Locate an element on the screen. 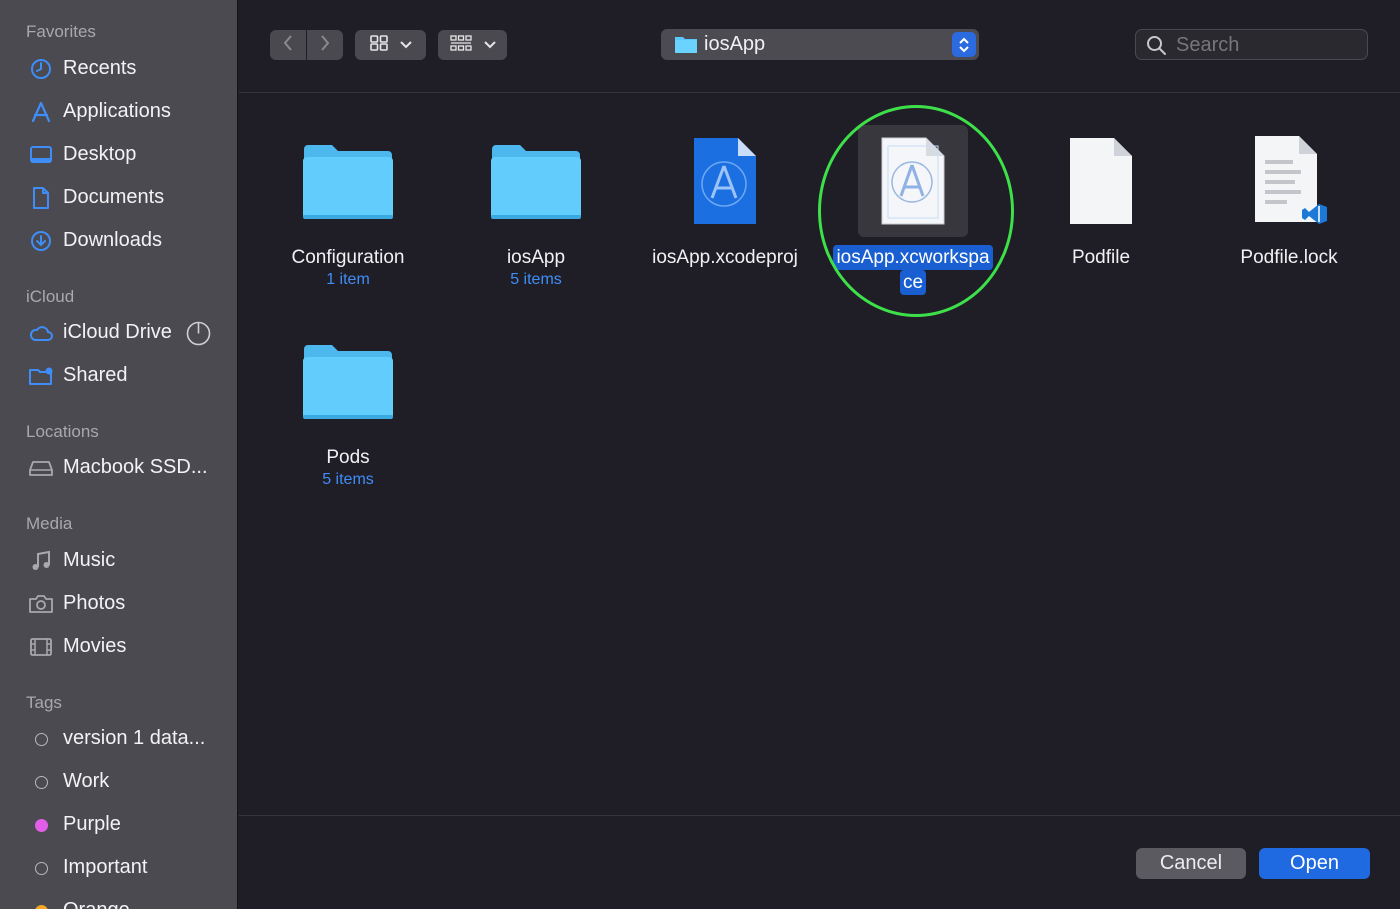 This screenshot has height=909, width=1400. toolbar: iosApp Search is located at coordinates (819, 46).